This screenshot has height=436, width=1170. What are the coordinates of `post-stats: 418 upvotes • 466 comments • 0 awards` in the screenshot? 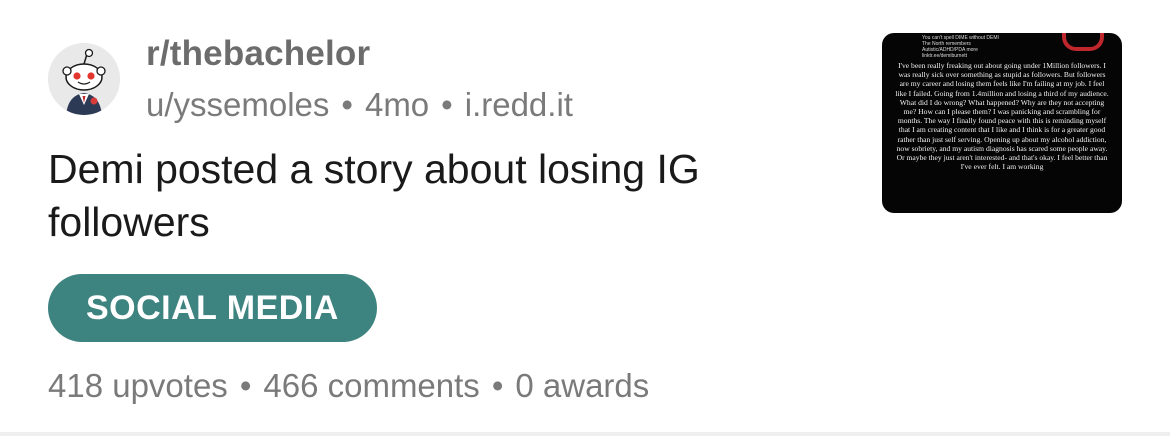 It's located at (348, 386).